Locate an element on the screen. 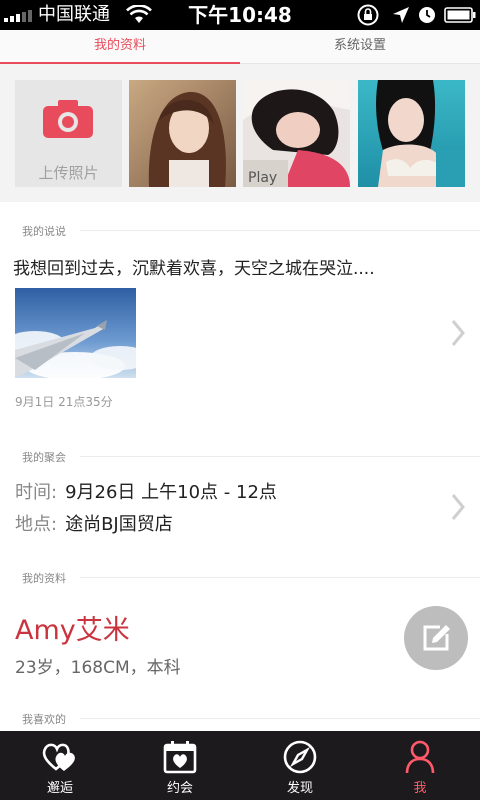  section-title: 我的资料 is located at coordinates (46, 578).